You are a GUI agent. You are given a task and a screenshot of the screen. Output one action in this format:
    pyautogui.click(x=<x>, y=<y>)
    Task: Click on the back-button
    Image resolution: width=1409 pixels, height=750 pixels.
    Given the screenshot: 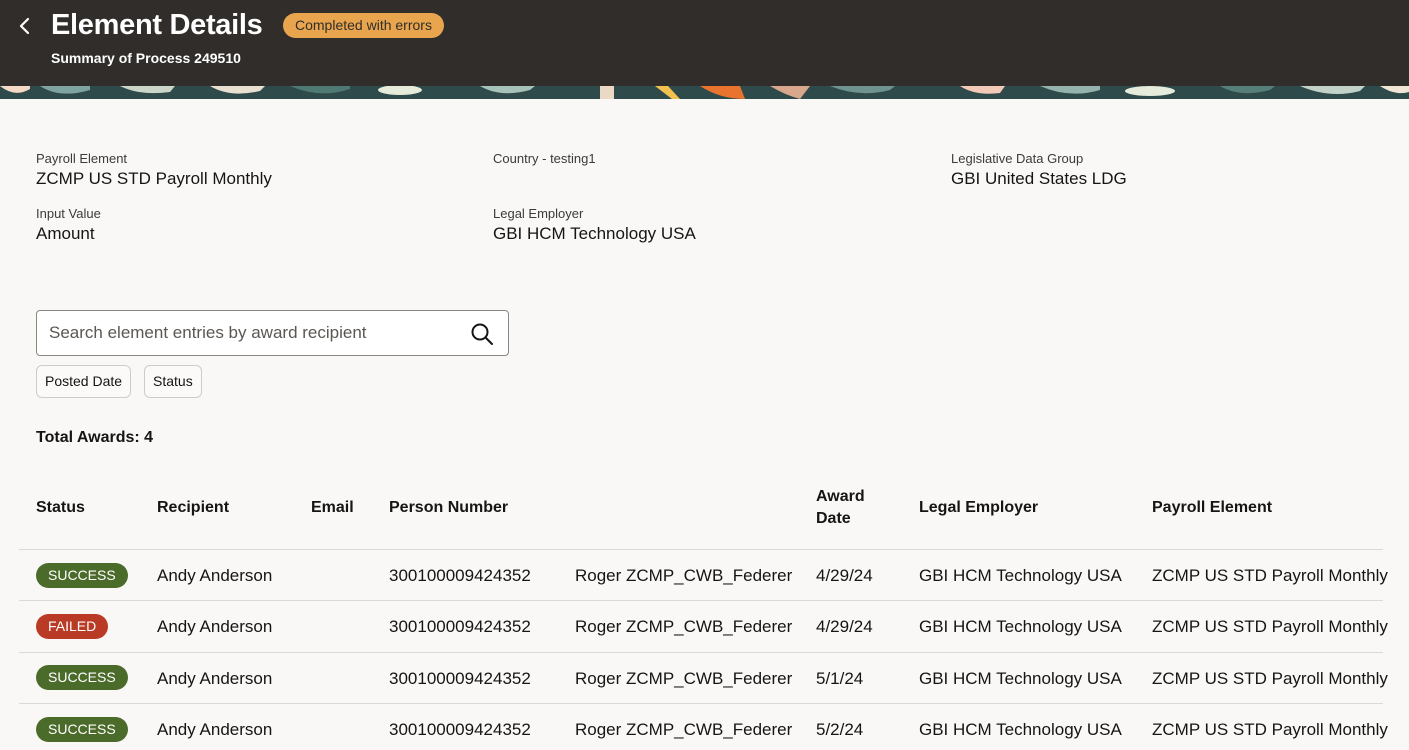 What is the action you would take?
    pyautogui.click(x=25, y=26)
    